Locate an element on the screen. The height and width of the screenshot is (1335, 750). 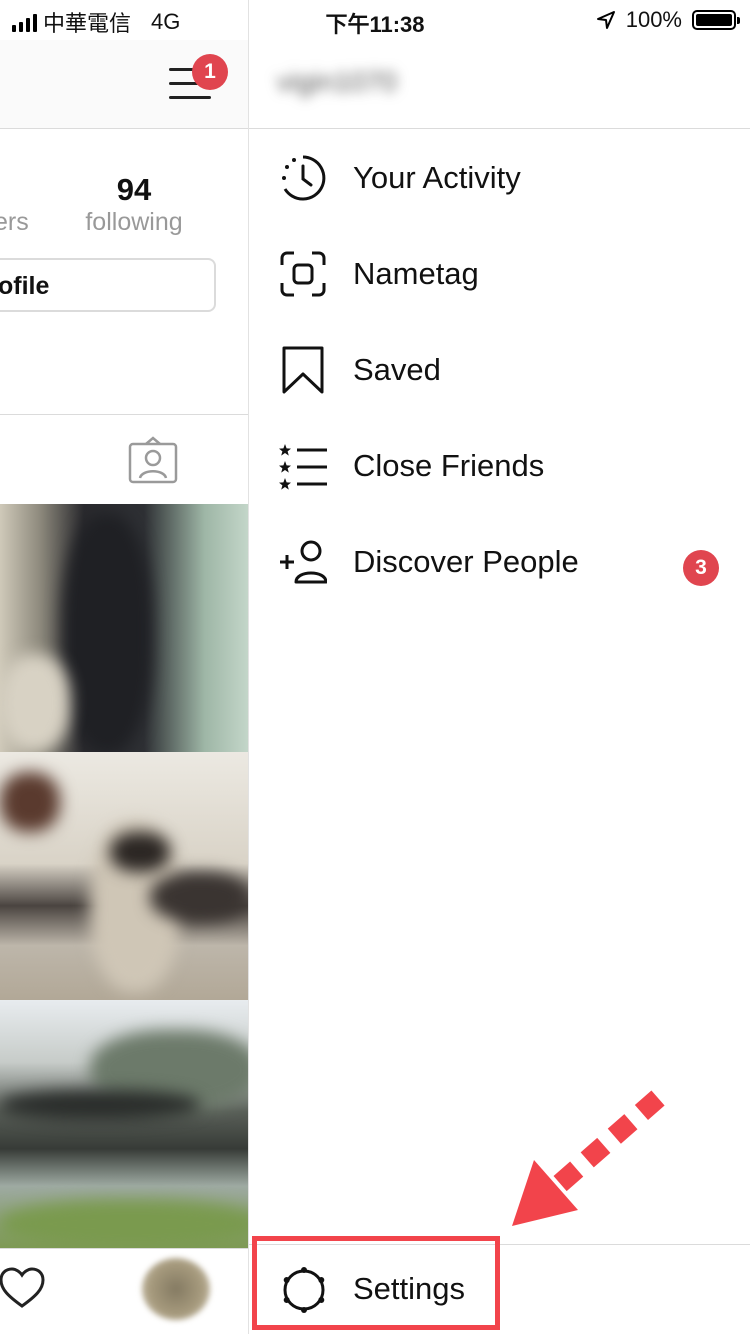
menu-item-label: Your Activity is located at coordinates (437, 177).